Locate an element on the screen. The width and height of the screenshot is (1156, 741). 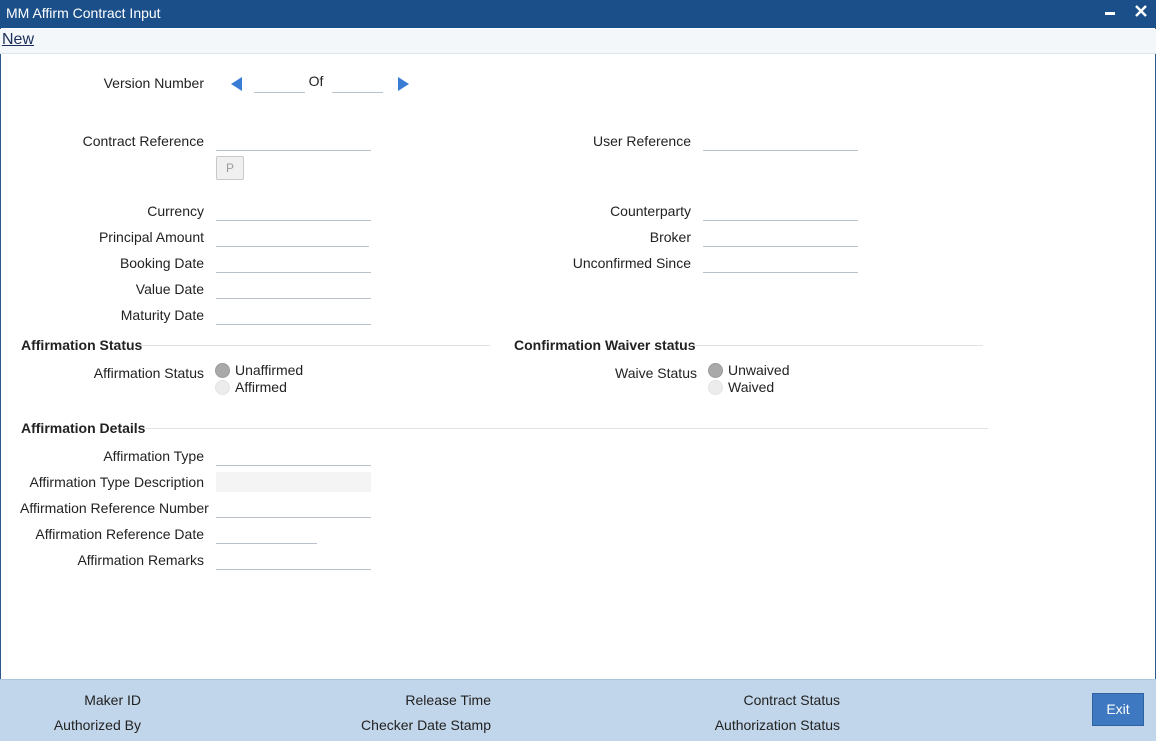
radio-affirmed-label: Affirmed is located at coordinates (261, 387).